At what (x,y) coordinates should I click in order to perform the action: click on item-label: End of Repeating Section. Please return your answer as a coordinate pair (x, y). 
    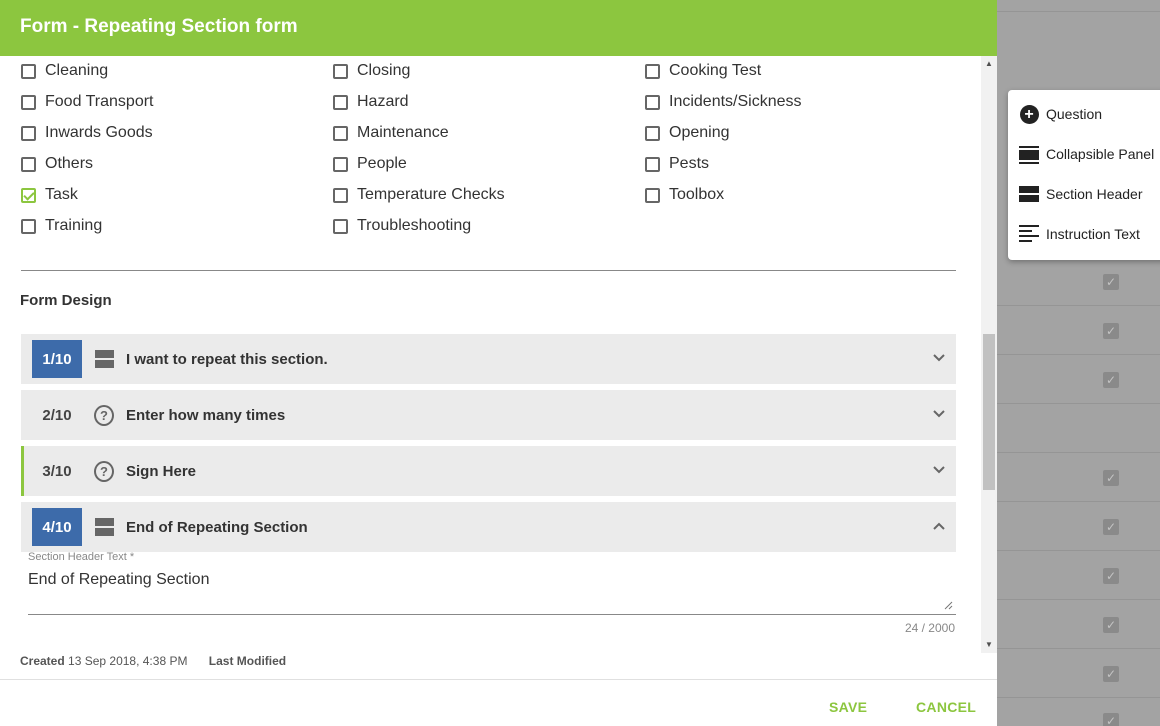
    Looking at the image, I should click on (217, 527).